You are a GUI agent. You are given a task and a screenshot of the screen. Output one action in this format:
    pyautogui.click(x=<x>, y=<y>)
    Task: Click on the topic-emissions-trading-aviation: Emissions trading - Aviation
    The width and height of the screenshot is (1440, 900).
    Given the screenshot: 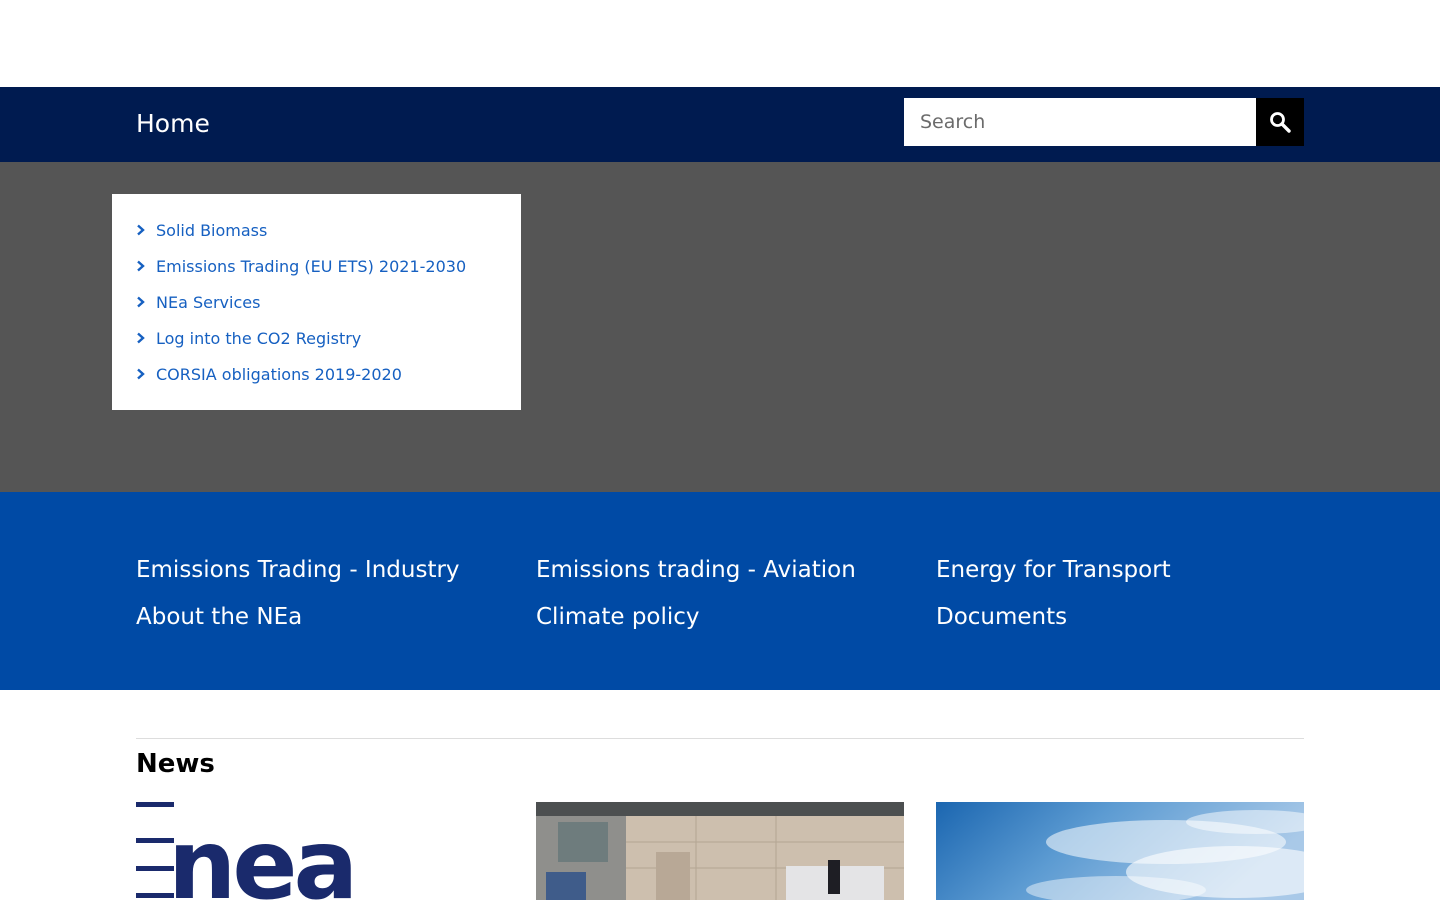 What is the action you would take?
    pyautogui.click(x=696, y=570)
    